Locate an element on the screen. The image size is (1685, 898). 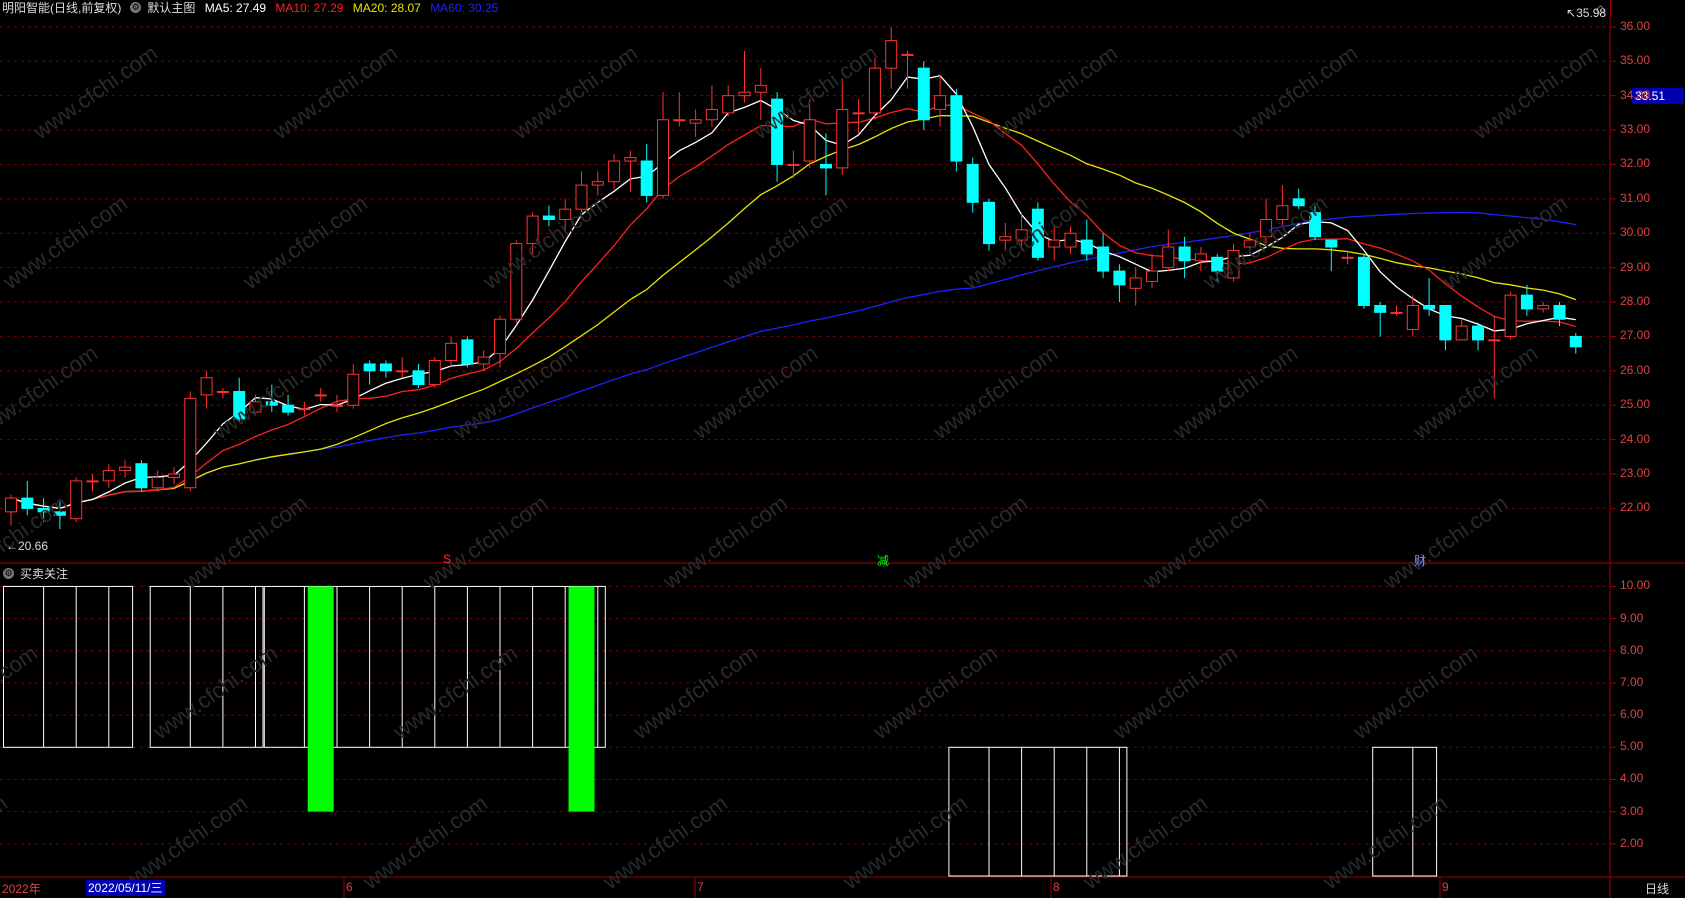
date-year: 2022年 is located at coordinates (21, 889).